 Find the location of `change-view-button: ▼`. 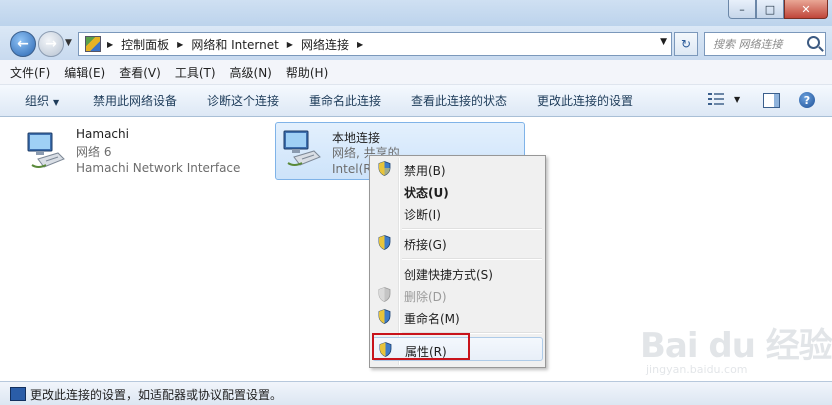

change-view-button: ▼ is located at coordinates (724, 99).